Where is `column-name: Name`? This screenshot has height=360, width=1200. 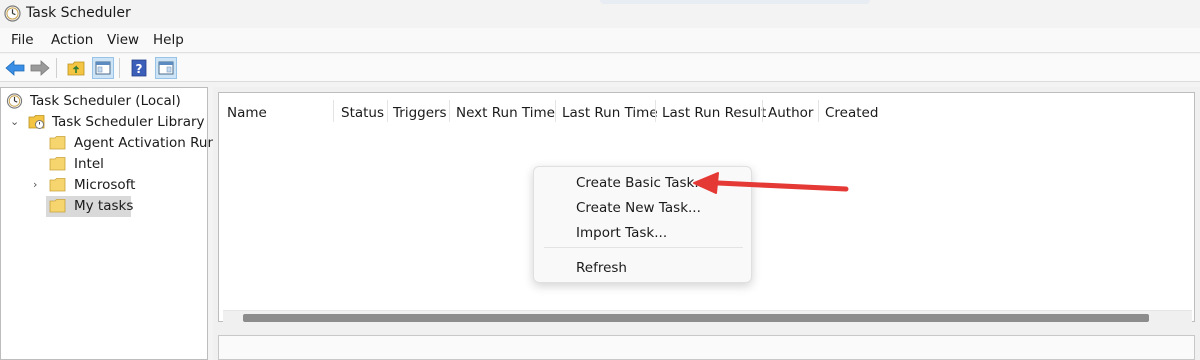 column-name: Name is located at coordinates (247, 113).